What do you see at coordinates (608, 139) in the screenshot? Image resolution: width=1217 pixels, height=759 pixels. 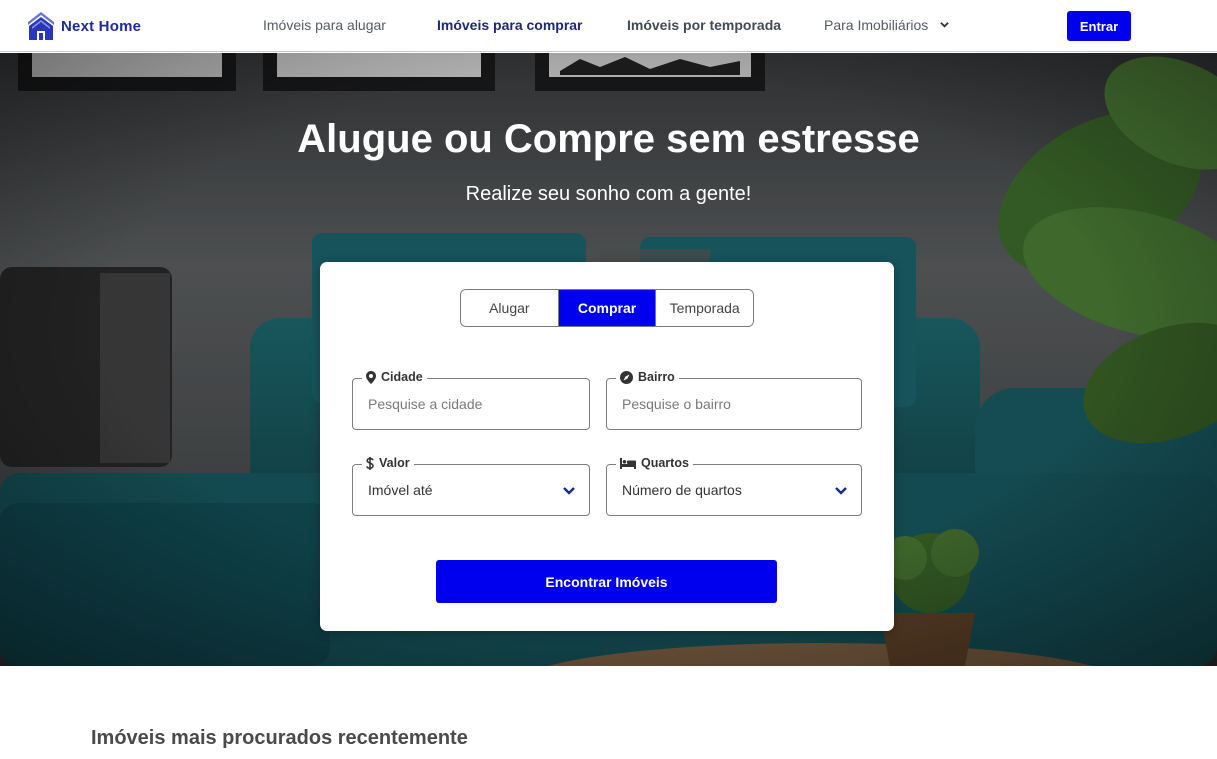 I see `hero-title: Alugue ou Compre sem estresse` at bounding box center [608, 139].